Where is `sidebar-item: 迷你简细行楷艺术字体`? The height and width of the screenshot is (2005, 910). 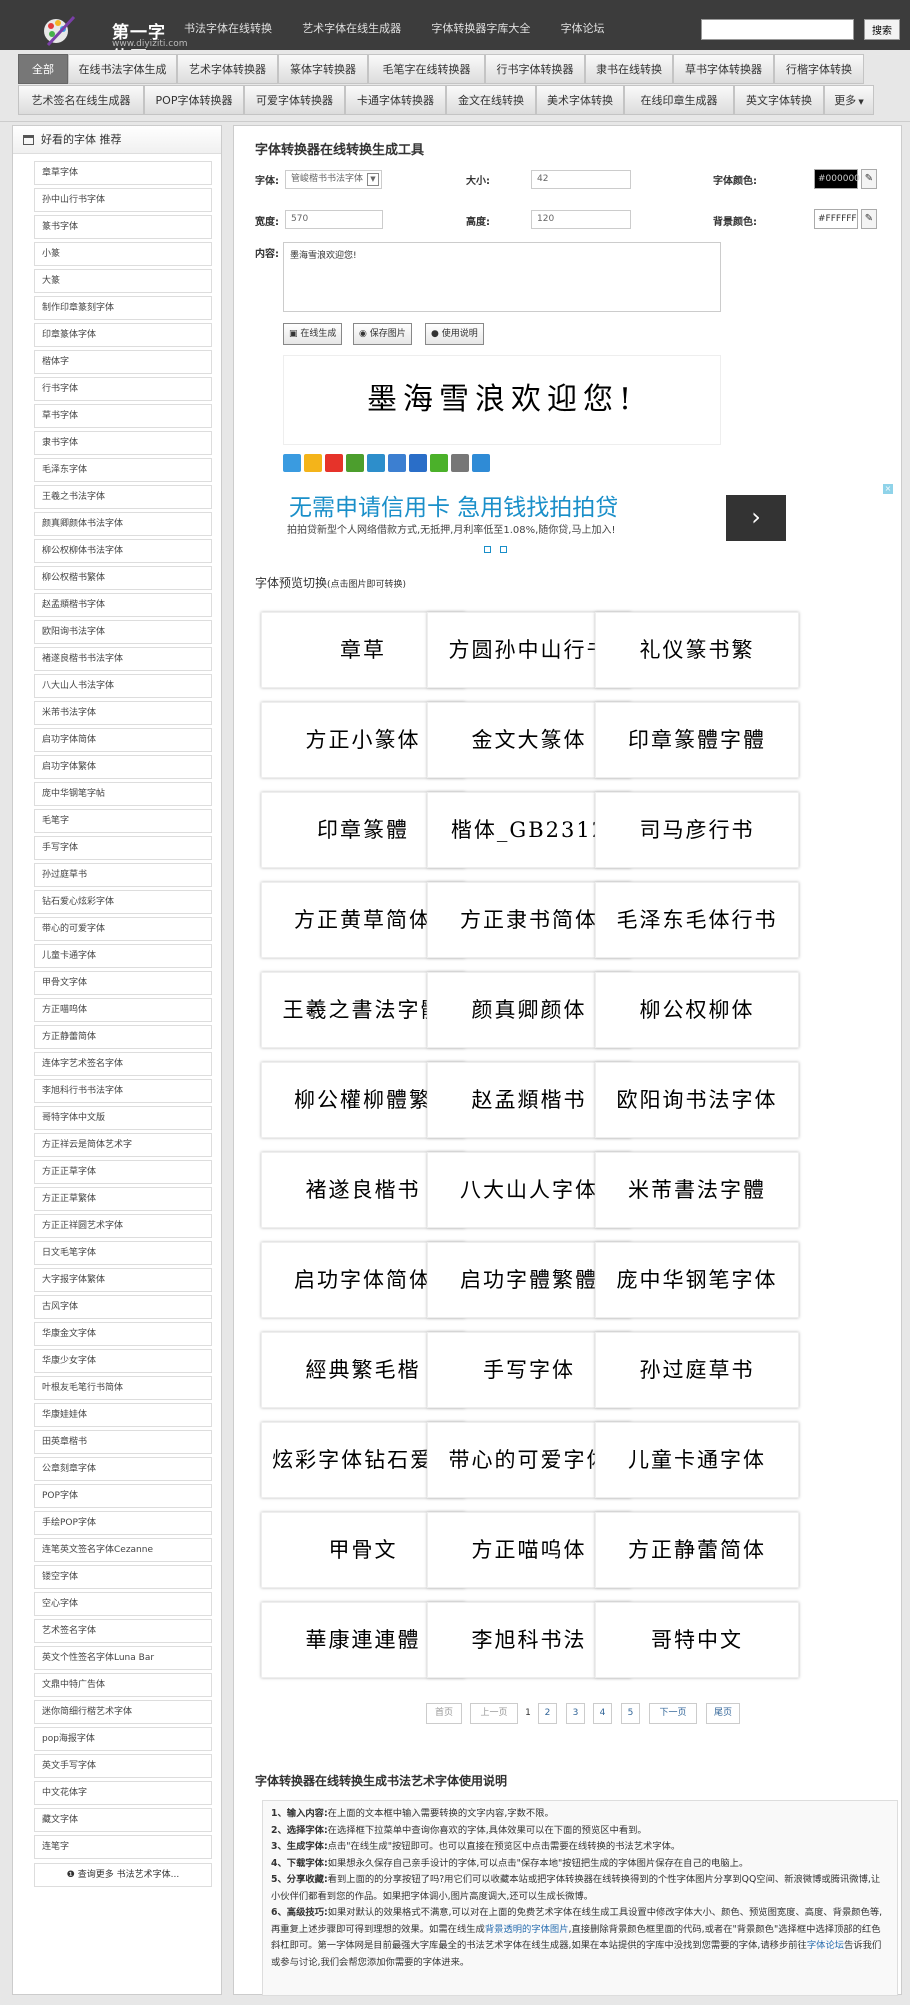 sidebar-item: 迷你简细行楷艺术字体 is located at coordinates (123, 1712).